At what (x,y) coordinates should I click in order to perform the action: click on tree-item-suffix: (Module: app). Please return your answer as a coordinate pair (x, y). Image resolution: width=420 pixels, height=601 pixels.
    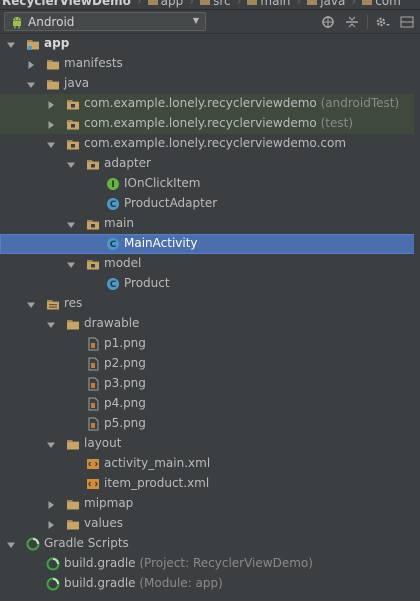
    Looking at the image, I should click on (179, 583).